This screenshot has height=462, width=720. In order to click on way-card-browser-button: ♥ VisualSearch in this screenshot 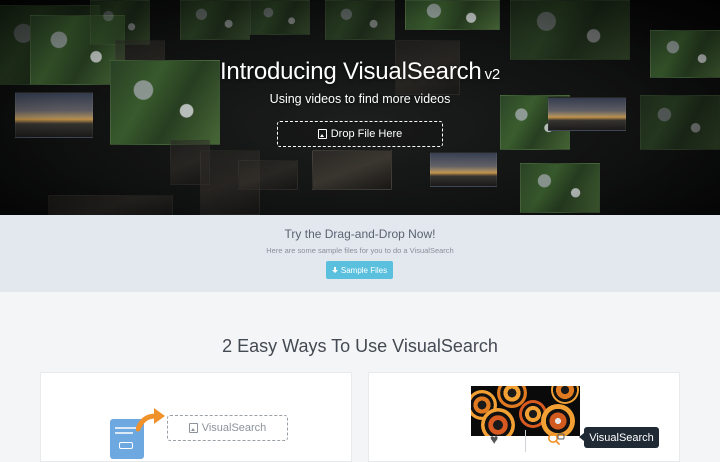, I will do `click(524, 417)`.